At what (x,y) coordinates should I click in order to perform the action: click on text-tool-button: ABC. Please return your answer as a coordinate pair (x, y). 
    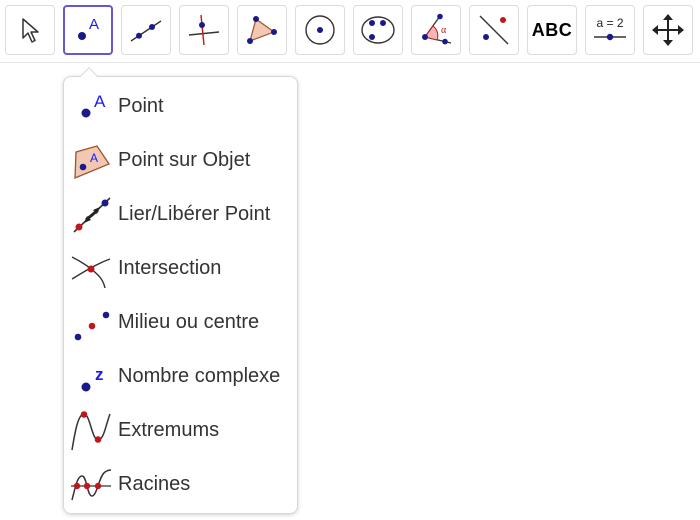
    Looking at the image, I should click on (552, 30).